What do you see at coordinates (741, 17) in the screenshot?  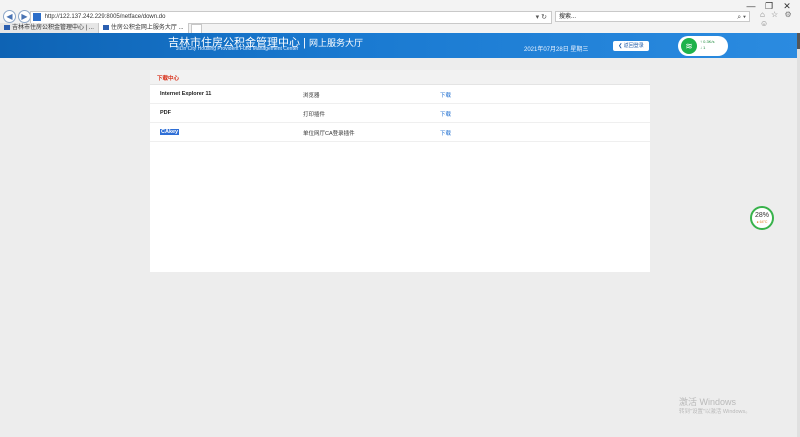 I see `search-icon: ⌕ ▾` at bounding box center [741, 17].